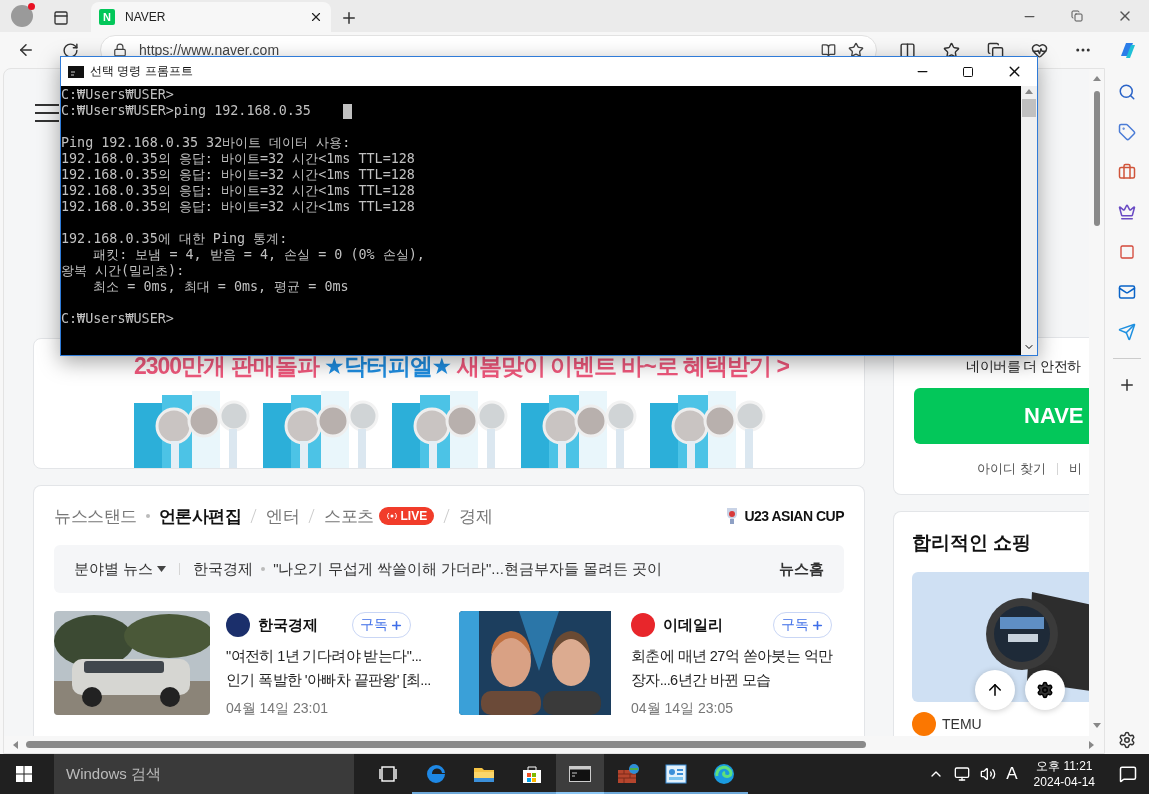 The width and height of the screenshot is (1149, 794). What do you see at coordinates (22, 16) in the screenshot?
I see `profile-avatar` at bounding box center [22, 16].